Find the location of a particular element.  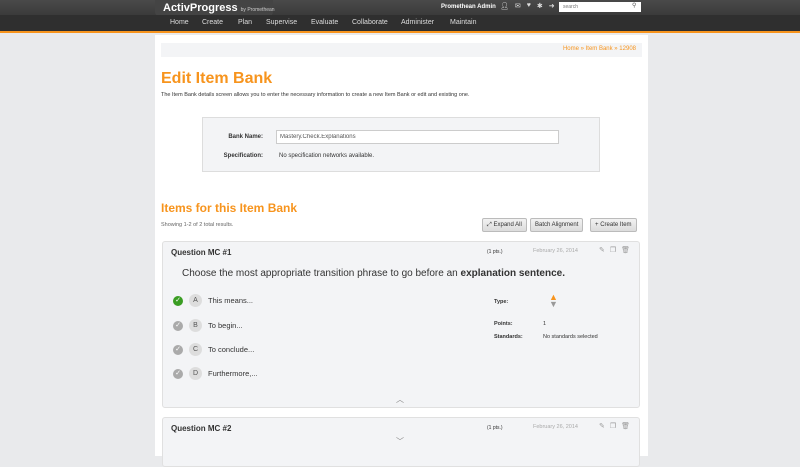

spec-value: No specification networks available. is located at coordinates (327, 156).